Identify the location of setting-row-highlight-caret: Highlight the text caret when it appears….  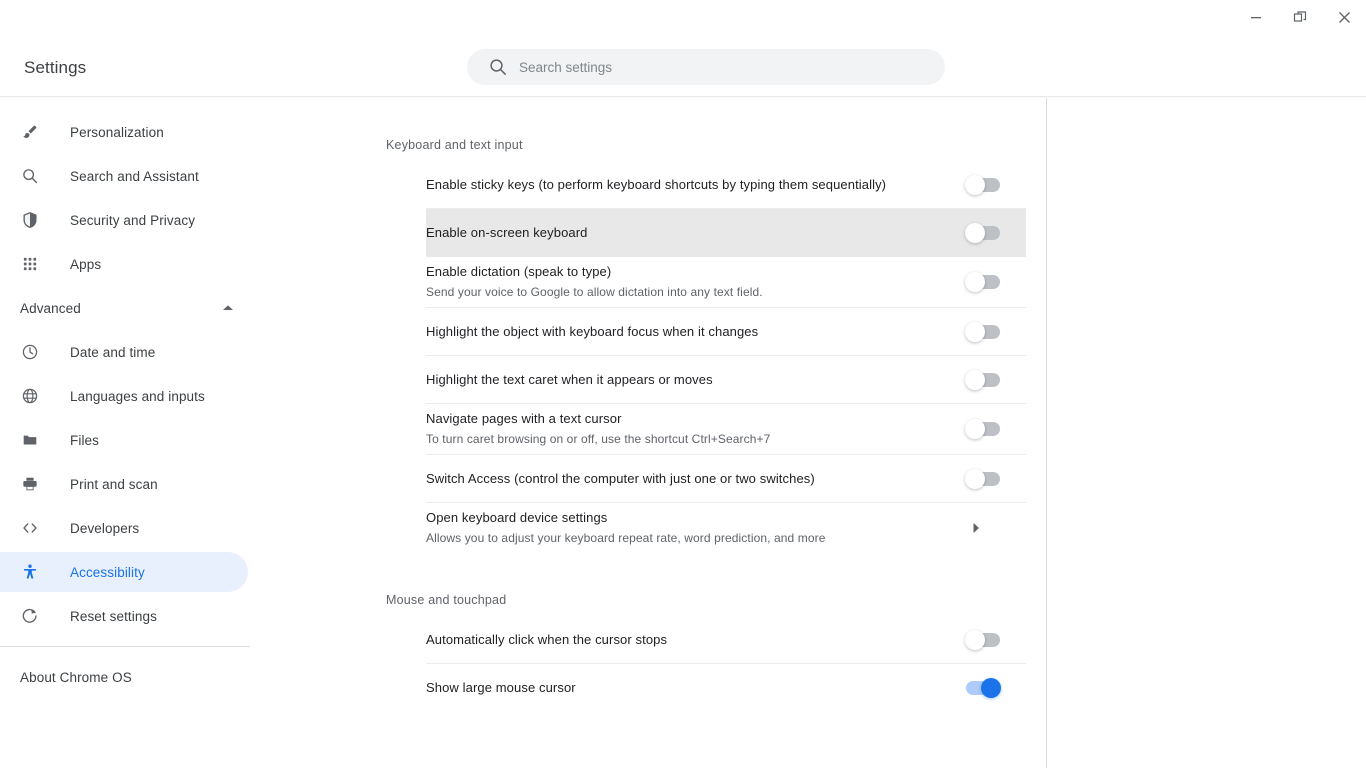
(726, 380).